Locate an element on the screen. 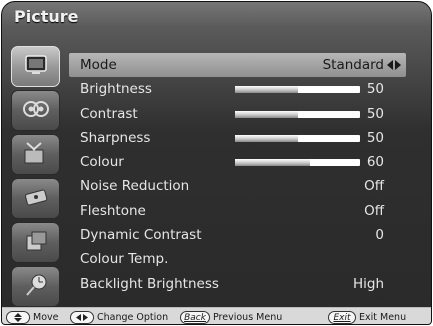 The width and height of the screenshot is (433, 326). row-brightness: Brightness 50 is located at coordinates (237, 89).